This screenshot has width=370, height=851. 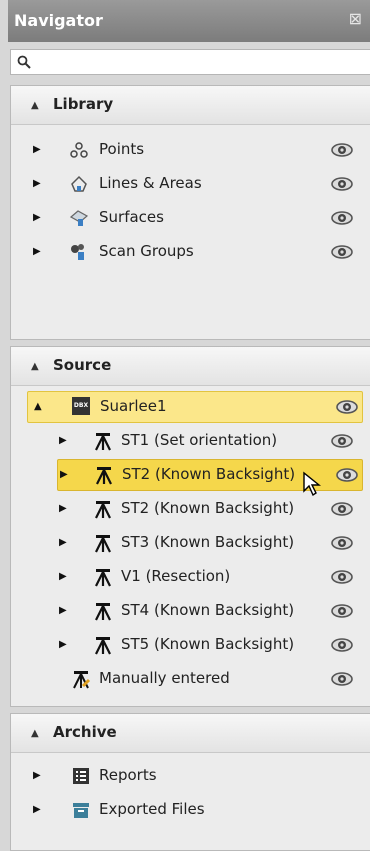 I want to click on close-icon: ⊠, so click(x=355, y=18).